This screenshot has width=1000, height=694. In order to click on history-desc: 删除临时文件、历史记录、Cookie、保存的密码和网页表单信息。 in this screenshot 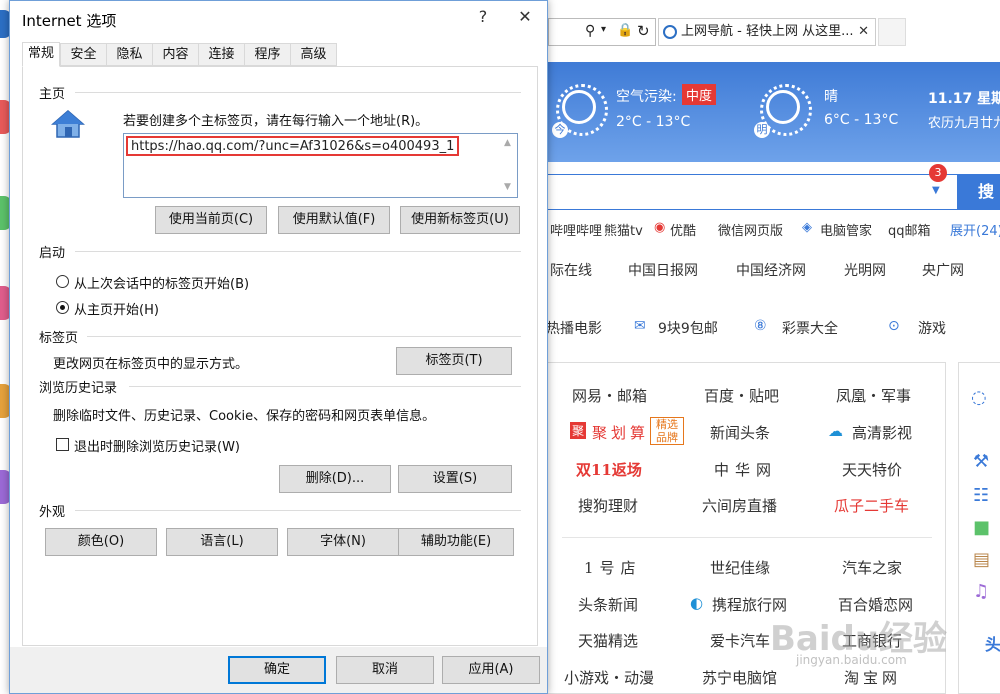, I will do `click(244, 416)`.